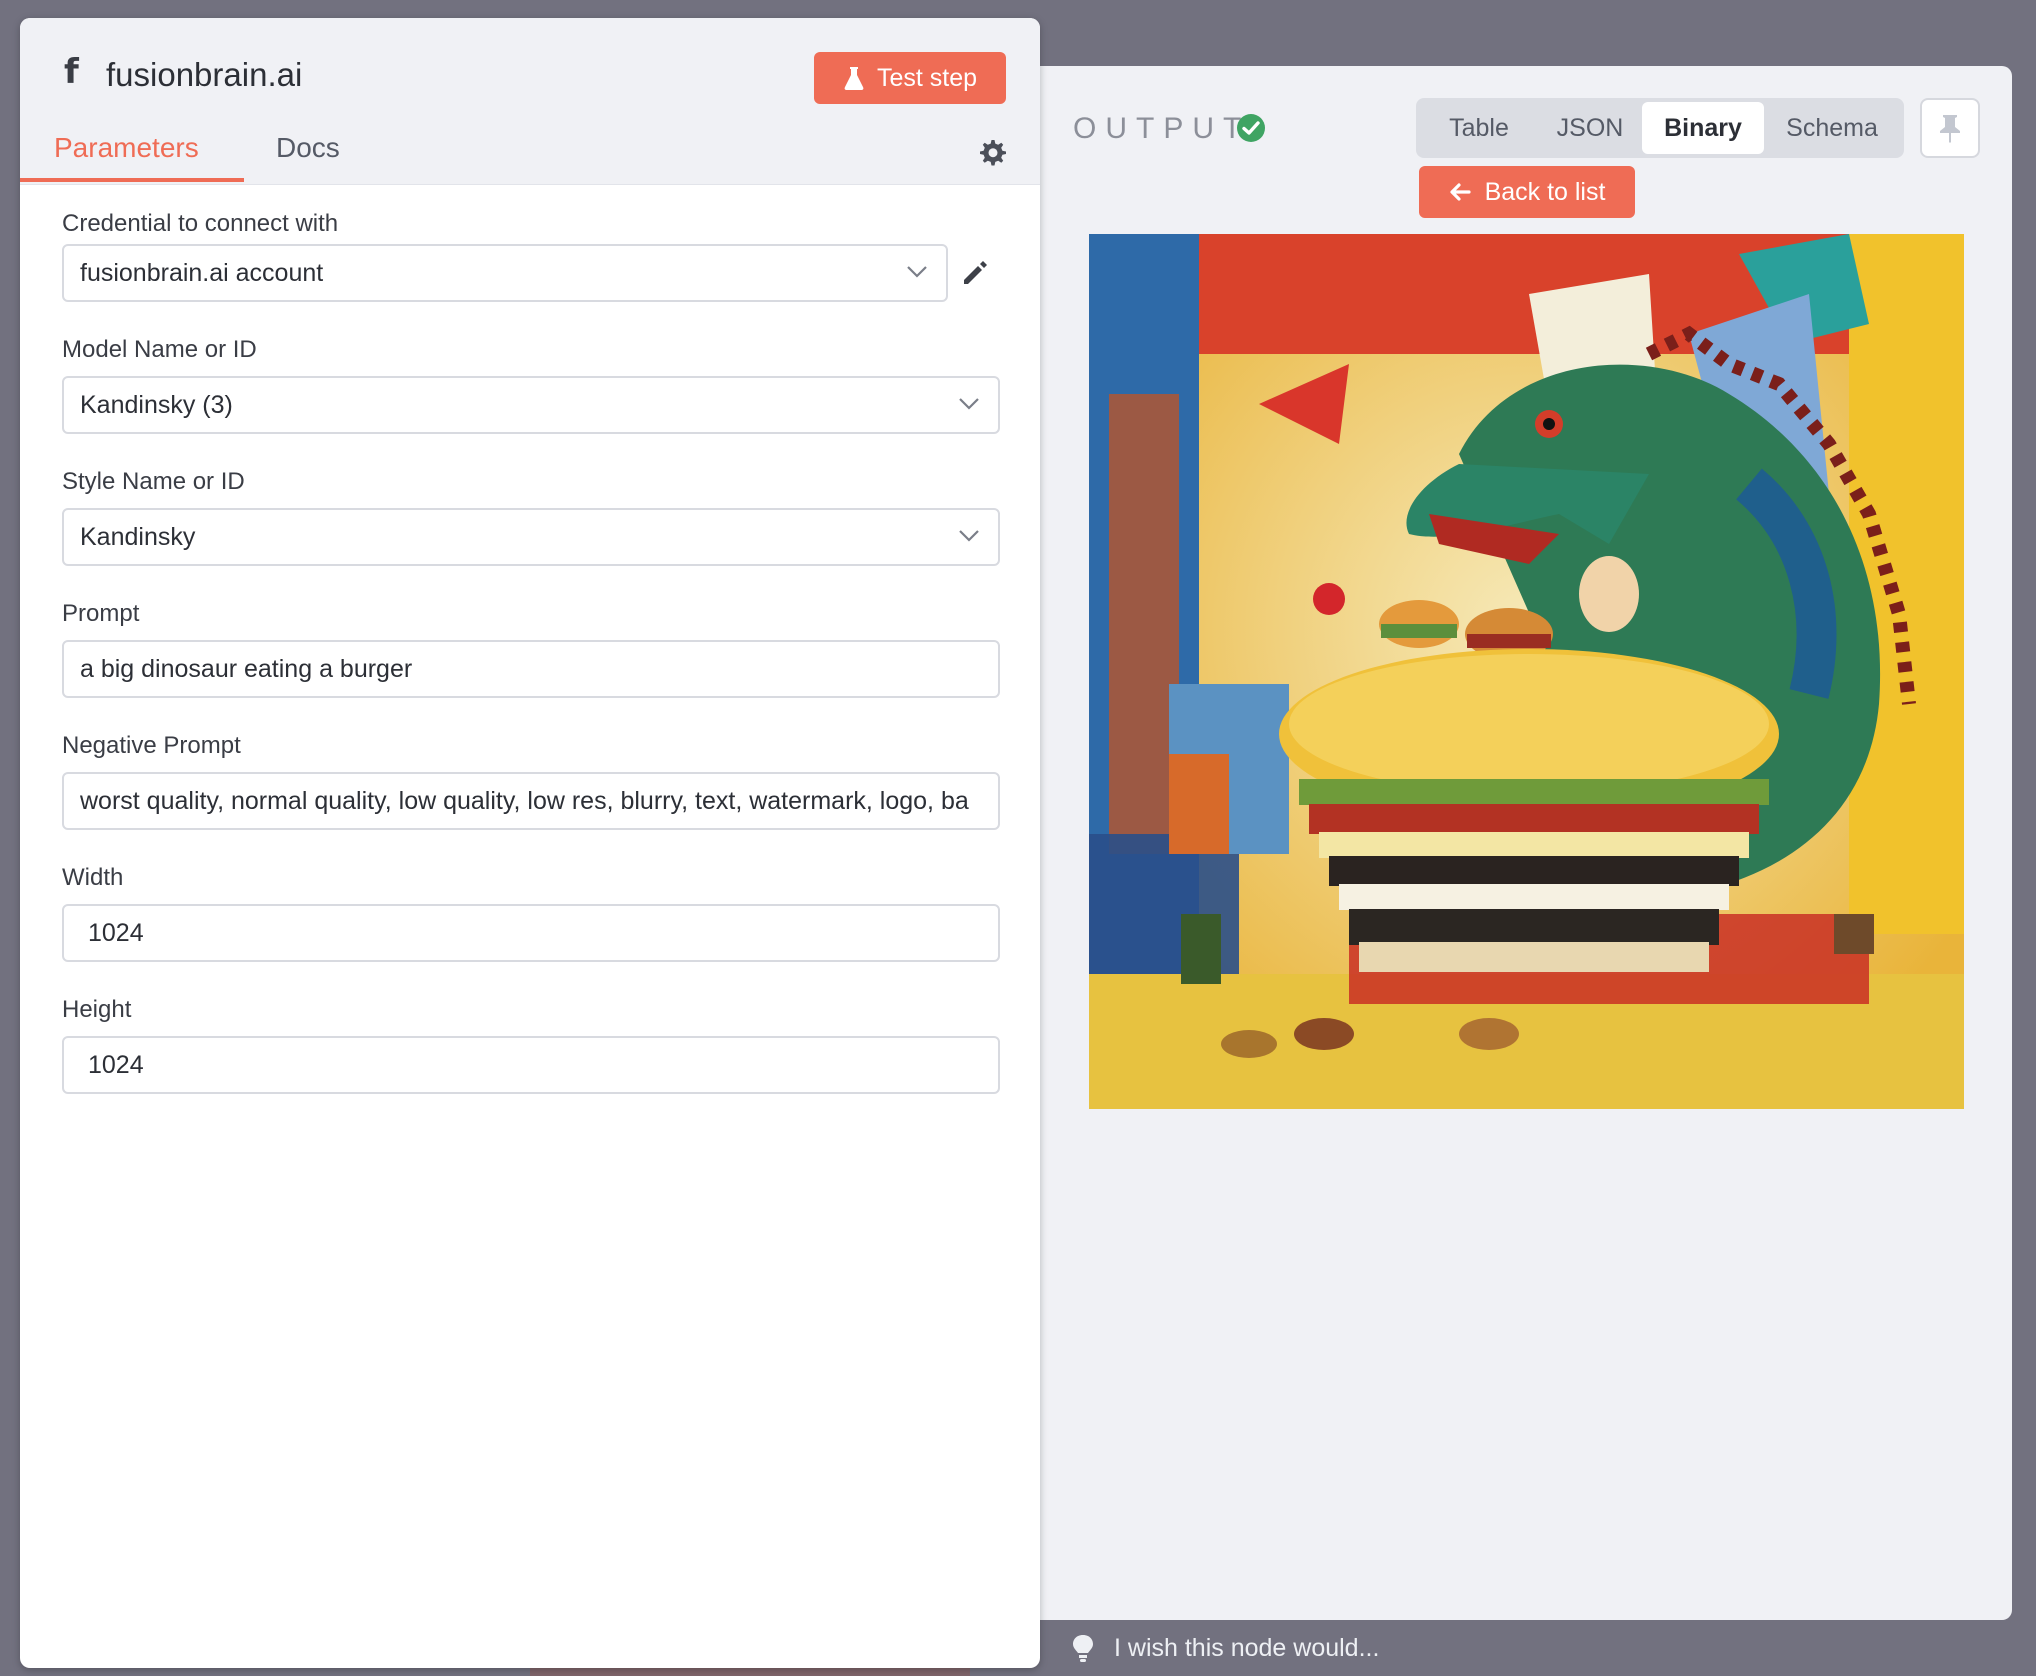 Image resolution: width=2036 pixels, height=1676 pixels. I want to click on back-to-list-label: Back to list, so click(1545, 191).